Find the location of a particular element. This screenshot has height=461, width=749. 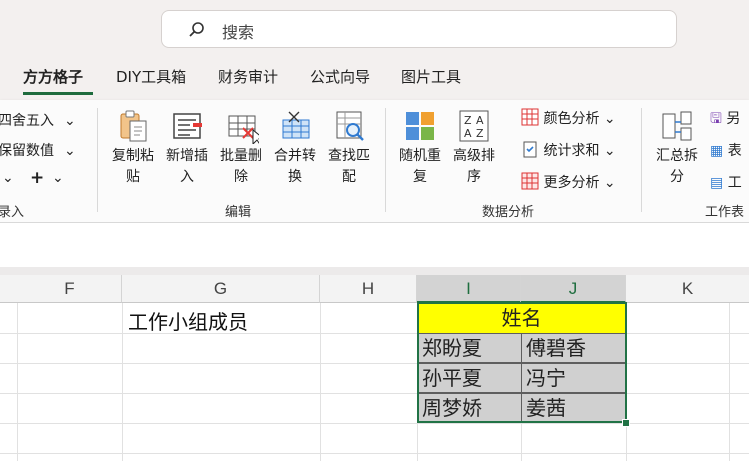

tools-button: ▤ 工 is located at coordinates (726, 182).